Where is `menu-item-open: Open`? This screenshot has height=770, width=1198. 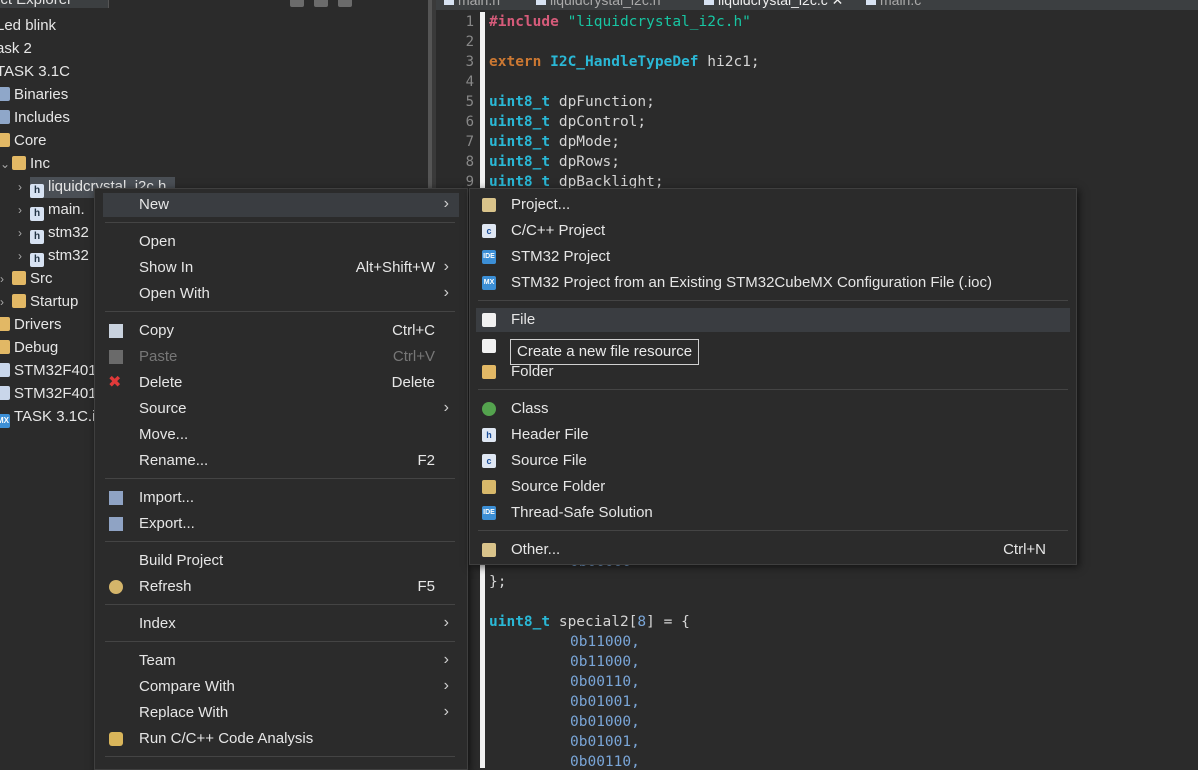 menu-item-open: Open is located at coordinates (281, 242).